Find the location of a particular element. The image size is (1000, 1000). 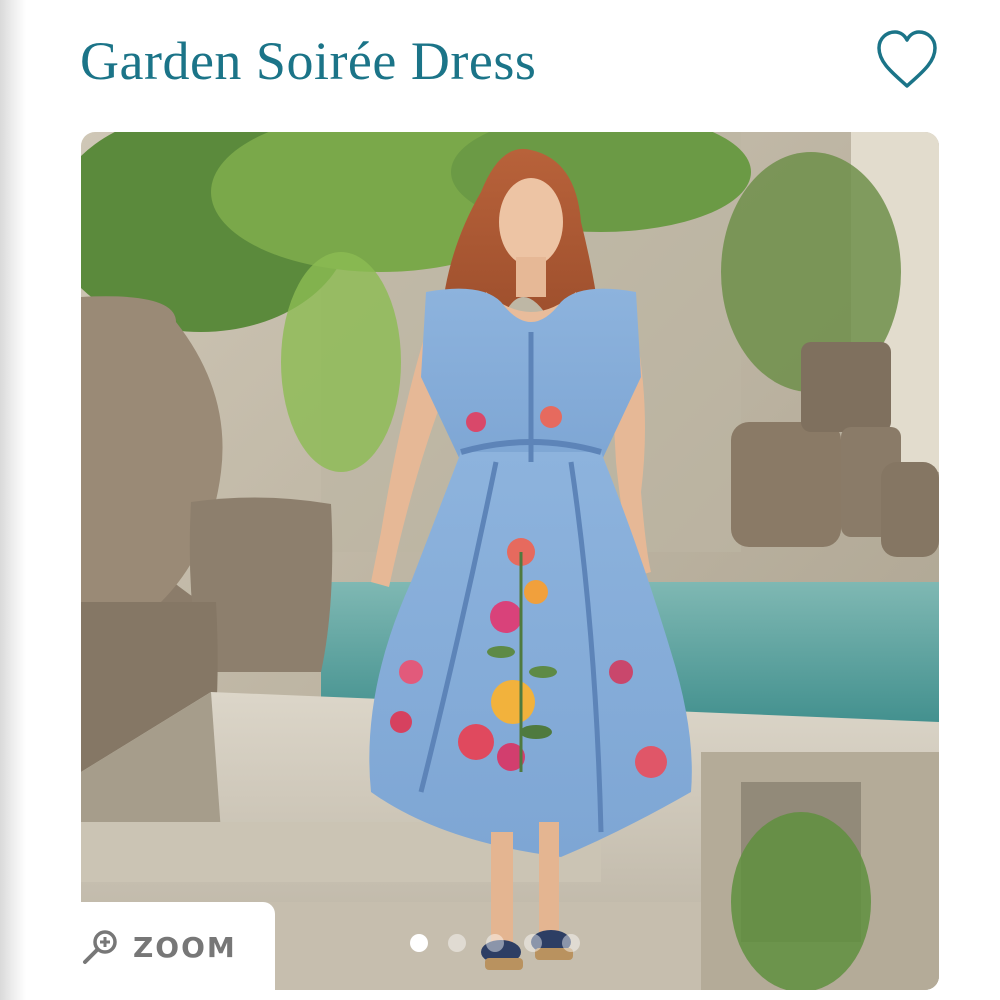

zoom-button: ZOOM is located at coordinates (178, 947).